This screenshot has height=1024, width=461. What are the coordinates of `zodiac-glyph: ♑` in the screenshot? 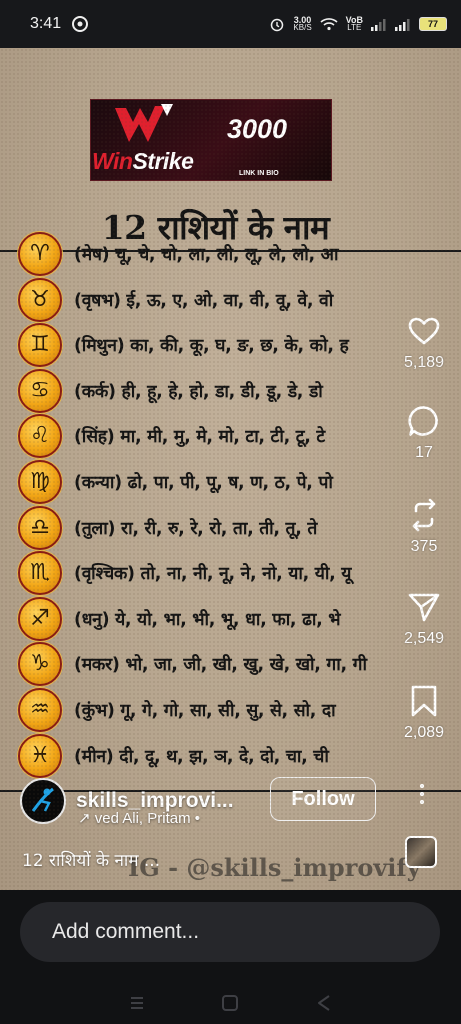 It's located at (40, 664).